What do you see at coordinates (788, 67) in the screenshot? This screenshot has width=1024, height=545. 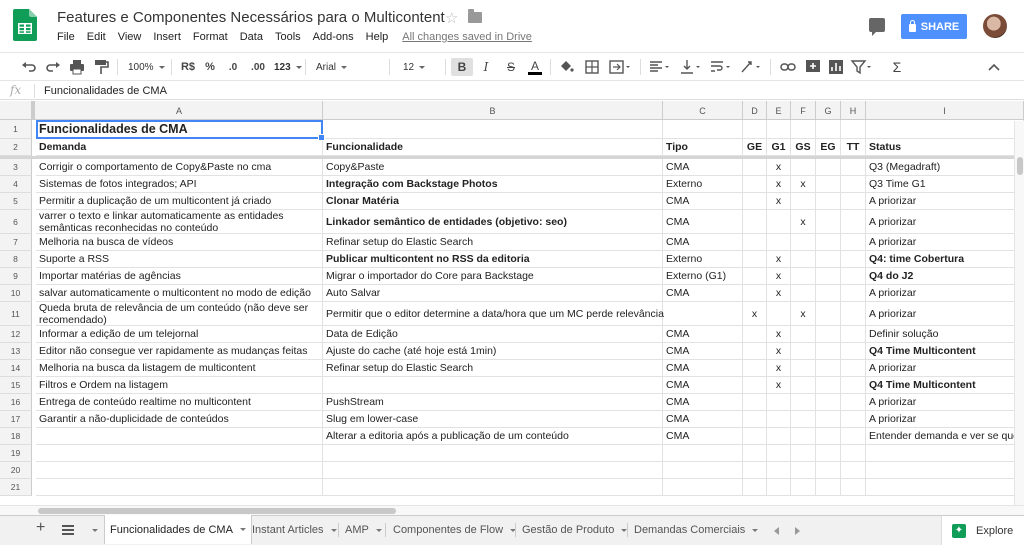 I see `insert-link-icon` at bounding box center [788, 67].